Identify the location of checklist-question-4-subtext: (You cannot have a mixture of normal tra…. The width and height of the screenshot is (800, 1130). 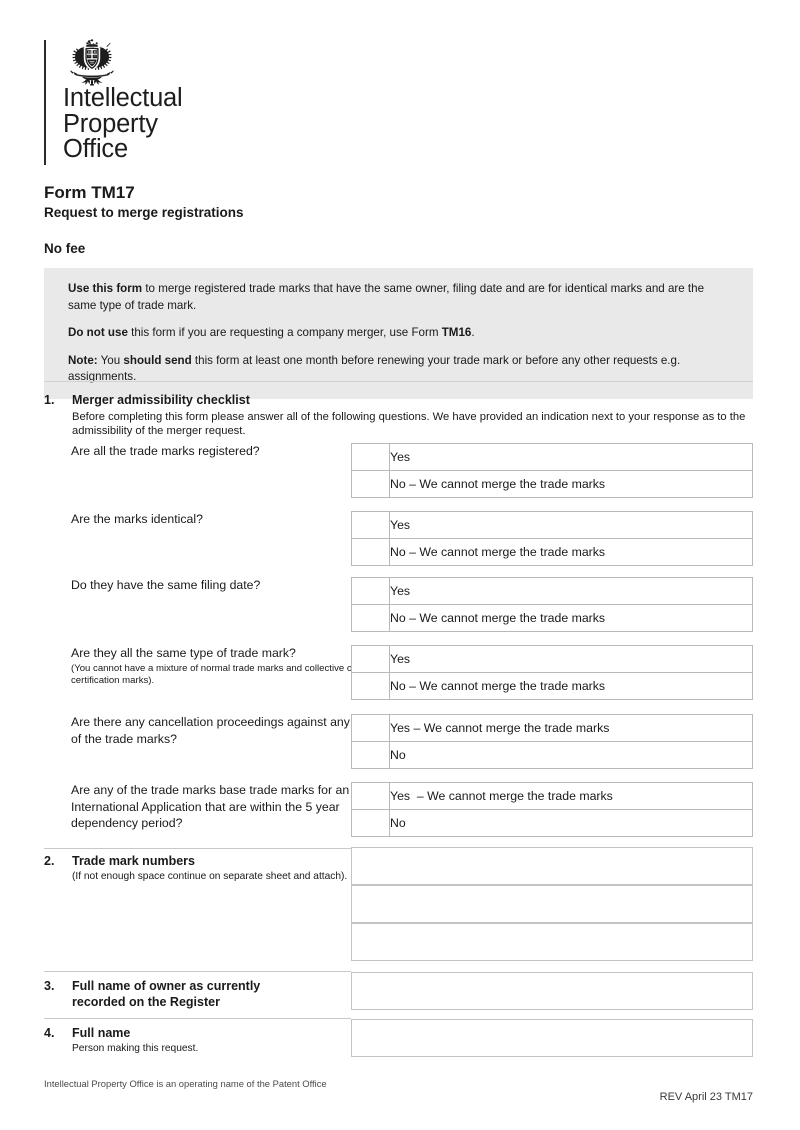
(213, 674).